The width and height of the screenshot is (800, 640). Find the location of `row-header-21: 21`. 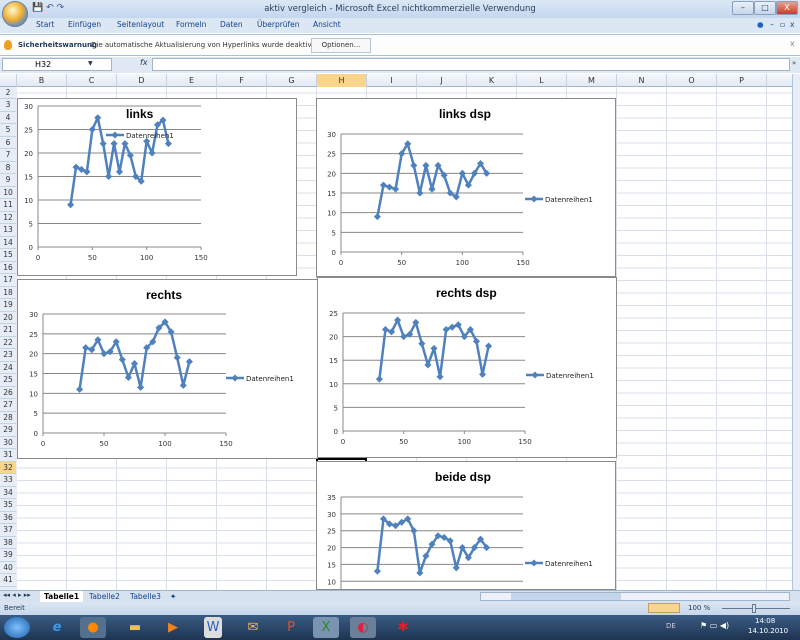

row-header-21: 21 is located at coordinates (8, 330).